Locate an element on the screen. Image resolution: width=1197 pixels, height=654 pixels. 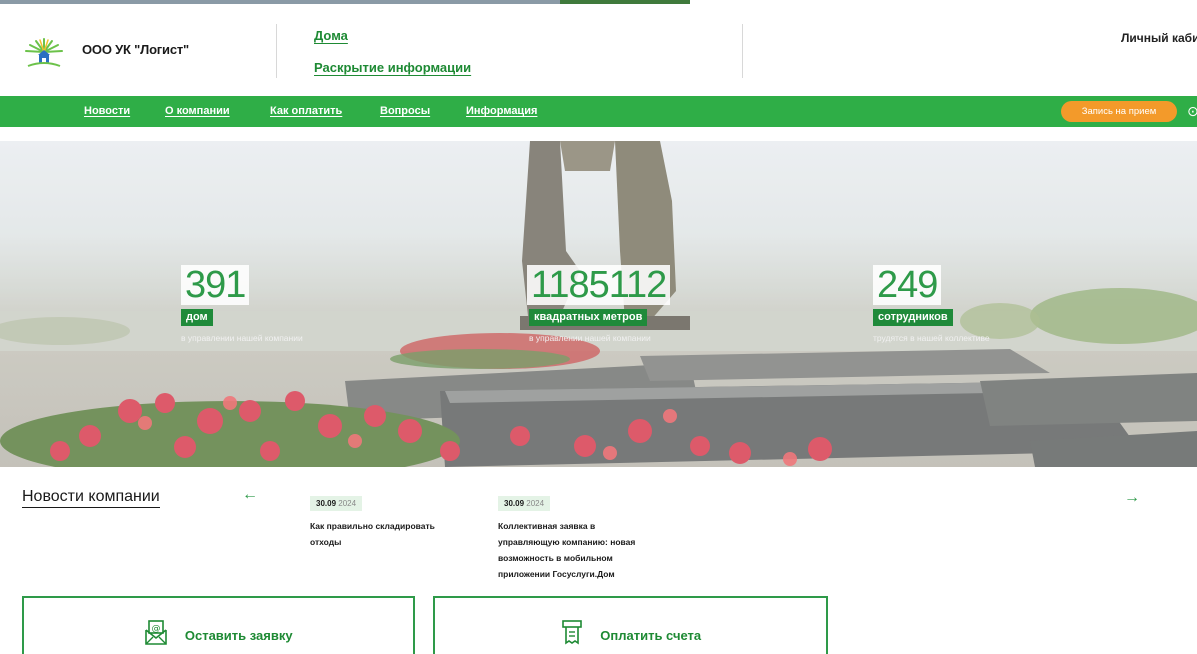
stat-staff-value: 249 is located at coordinates (907, 285).